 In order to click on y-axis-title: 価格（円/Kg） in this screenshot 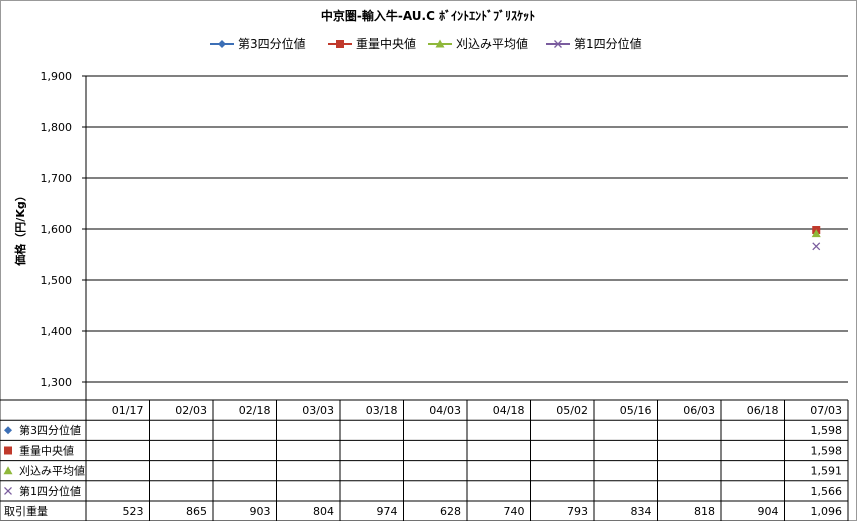, I will do `click(20, 228)`.